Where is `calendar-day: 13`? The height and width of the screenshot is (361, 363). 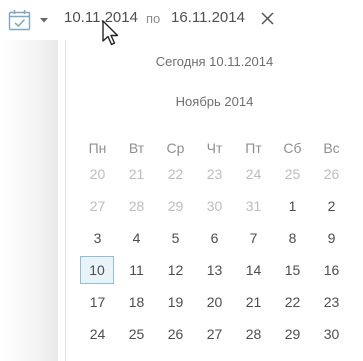
calendar-day: 13 is located at coordinates (214, 270).